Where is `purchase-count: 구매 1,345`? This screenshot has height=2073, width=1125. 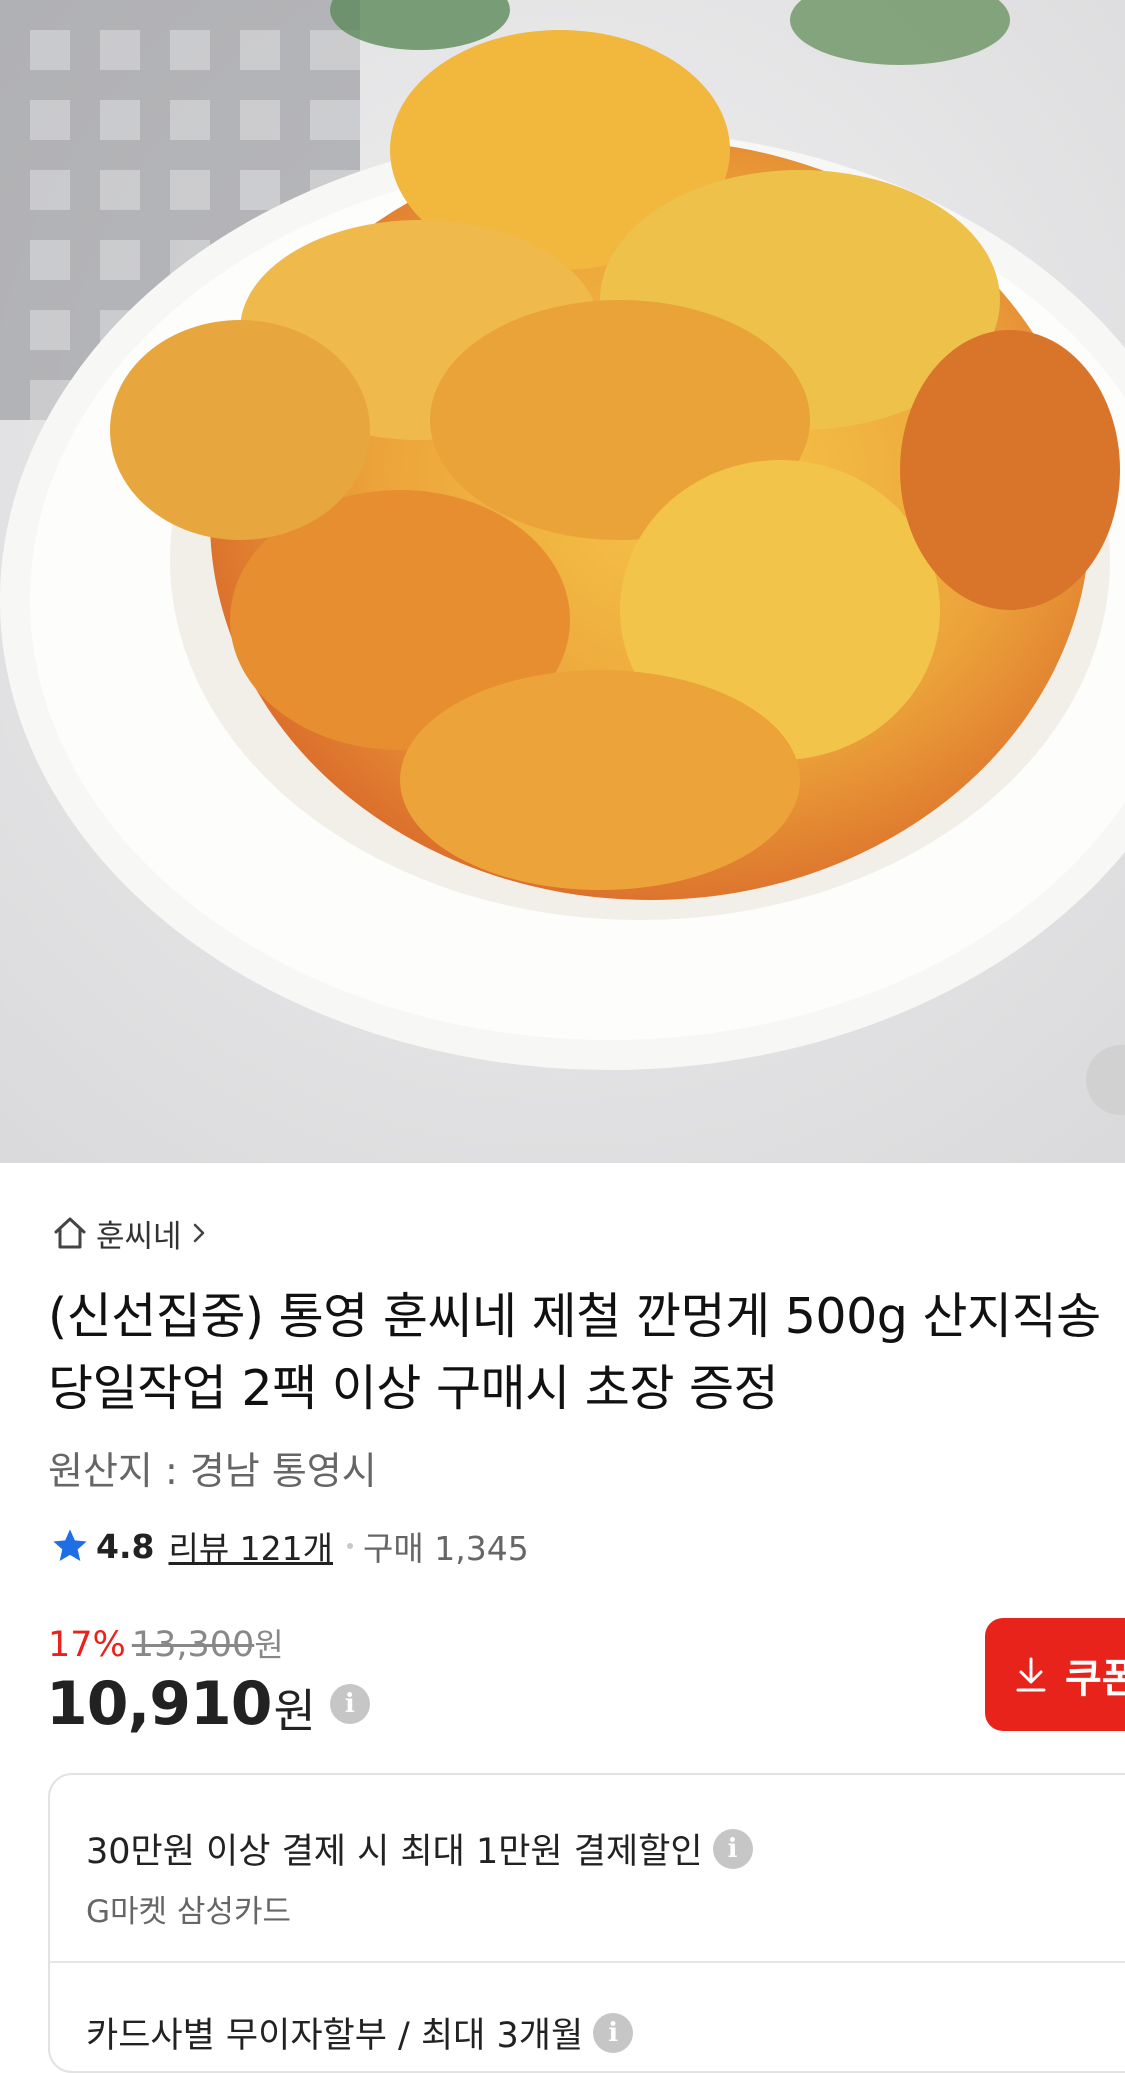
purchase-count: 구매 1,345 is located at coordinates (446, 1548).